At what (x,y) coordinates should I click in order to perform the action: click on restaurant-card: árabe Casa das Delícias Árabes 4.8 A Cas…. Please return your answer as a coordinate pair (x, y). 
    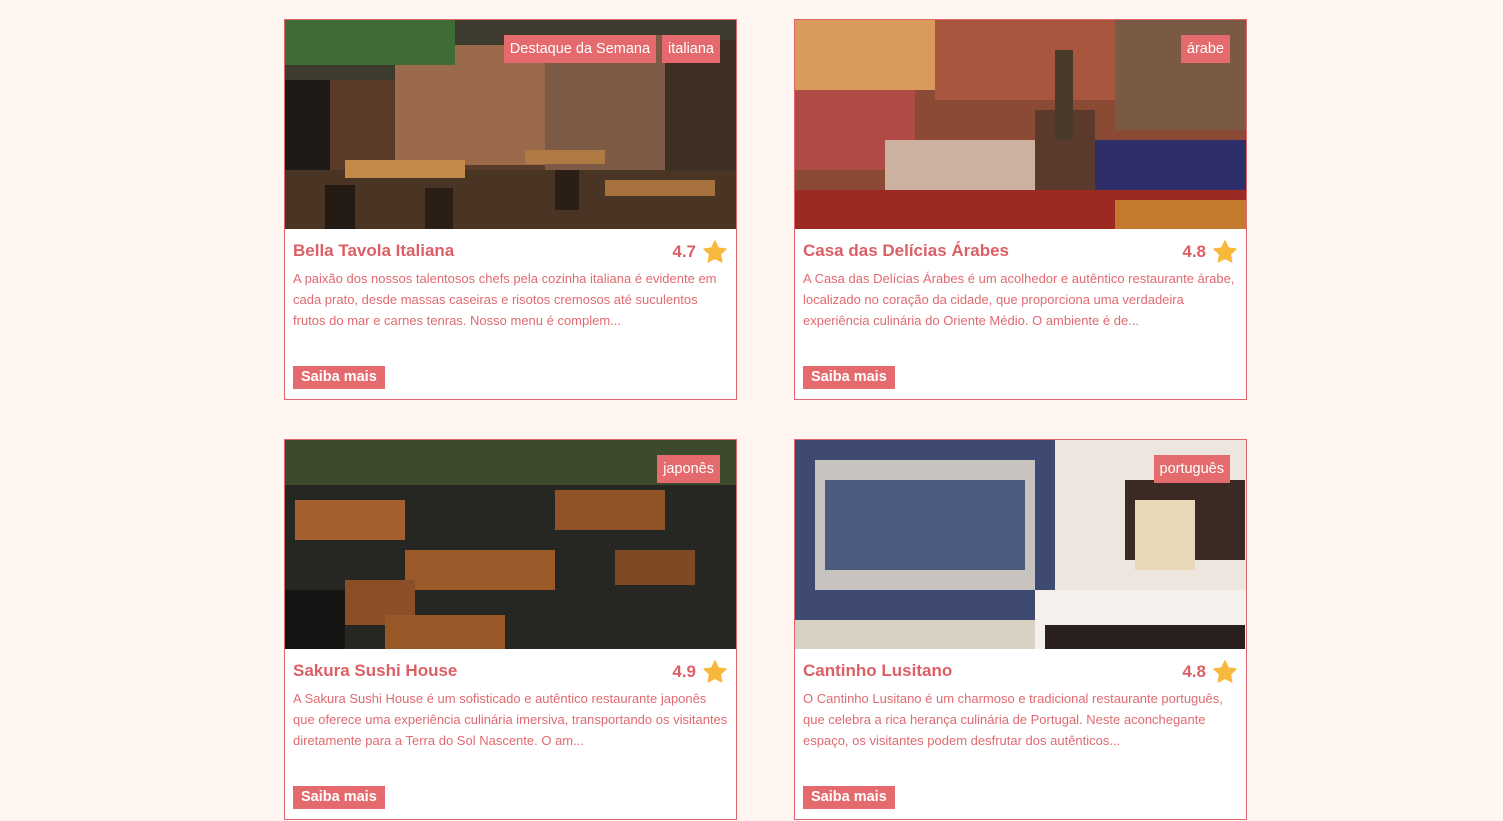
    Looking at the image, I should click on (1020, 209).